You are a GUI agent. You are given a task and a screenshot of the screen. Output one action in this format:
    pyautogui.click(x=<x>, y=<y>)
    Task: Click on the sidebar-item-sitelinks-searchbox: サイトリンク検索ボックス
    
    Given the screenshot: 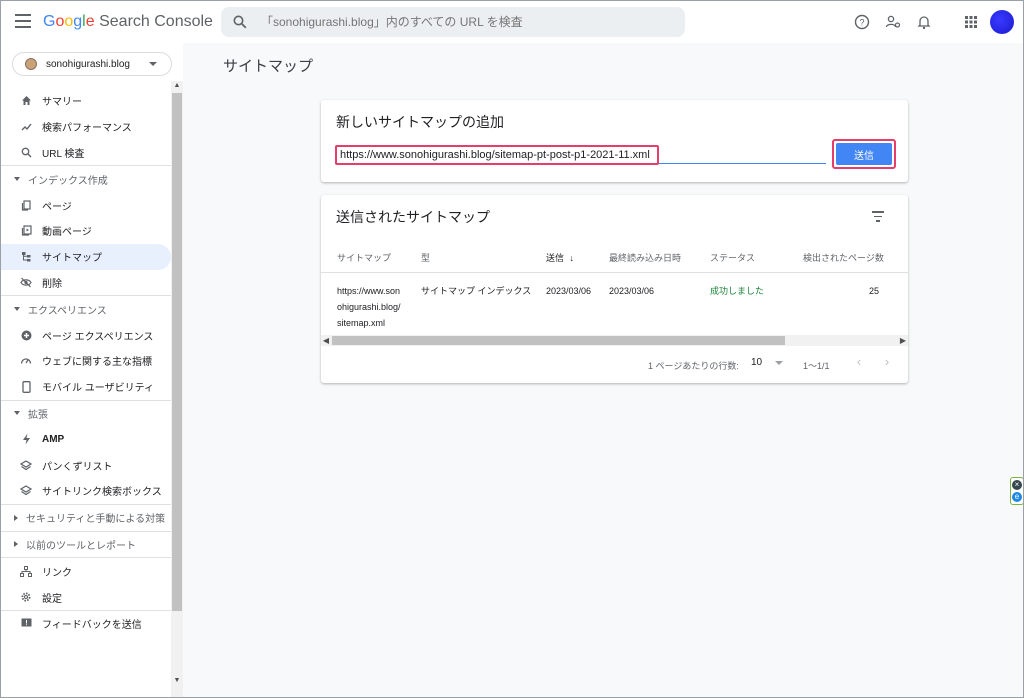 What is the action you would take?
    pyautogui.click(x=86, y=491)
    